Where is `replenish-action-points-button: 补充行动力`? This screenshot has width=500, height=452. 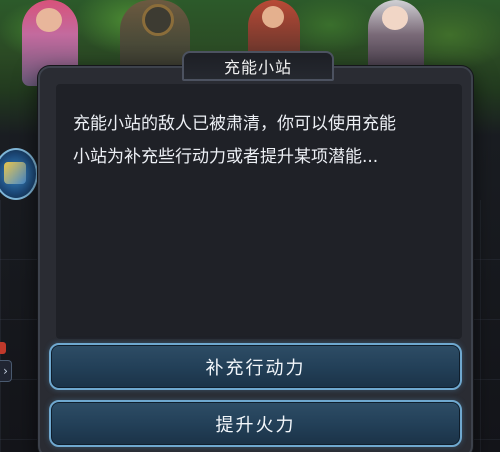 replenish-action-points-button: 补充行动力 is located at coordinates (255, 366).